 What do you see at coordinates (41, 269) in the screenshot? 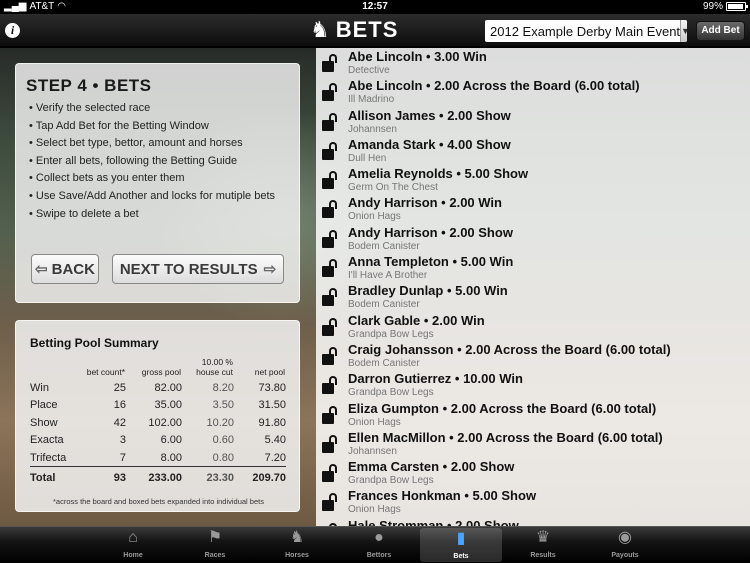
I see `arrow-left-icon: ⇦` at bounding box center [41, 269].